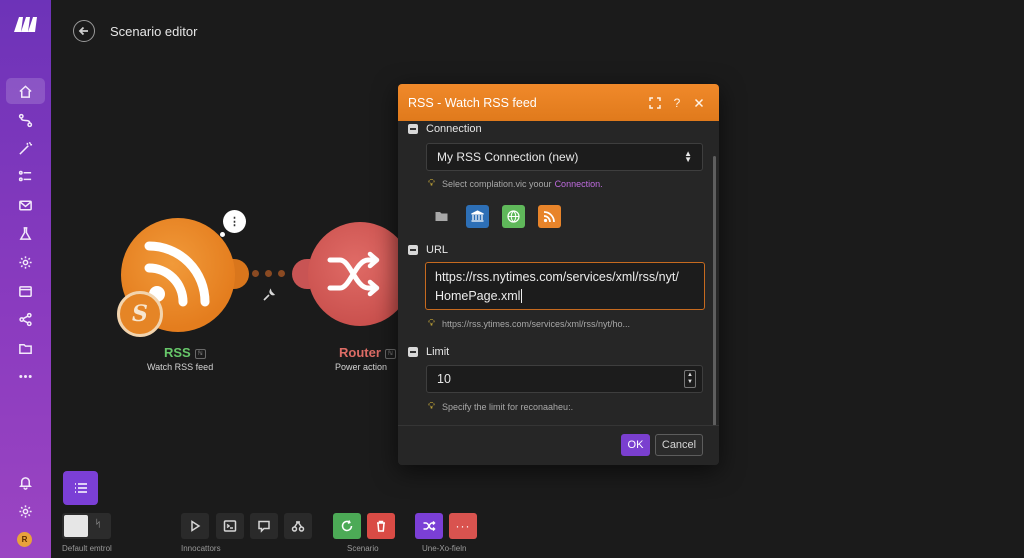 This screenshot has height=558, width=1024. I want to click on institution-type-button, so click(477, 216).